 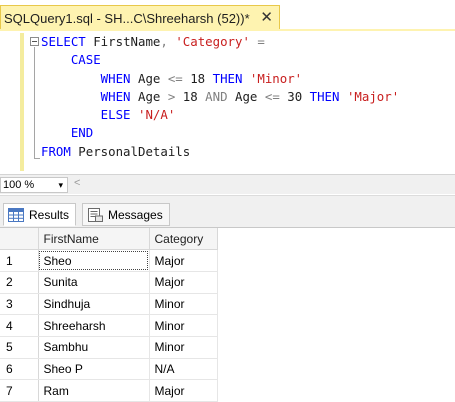 I want to click on sql-string: 'Minor', so click(x=276, y=78).